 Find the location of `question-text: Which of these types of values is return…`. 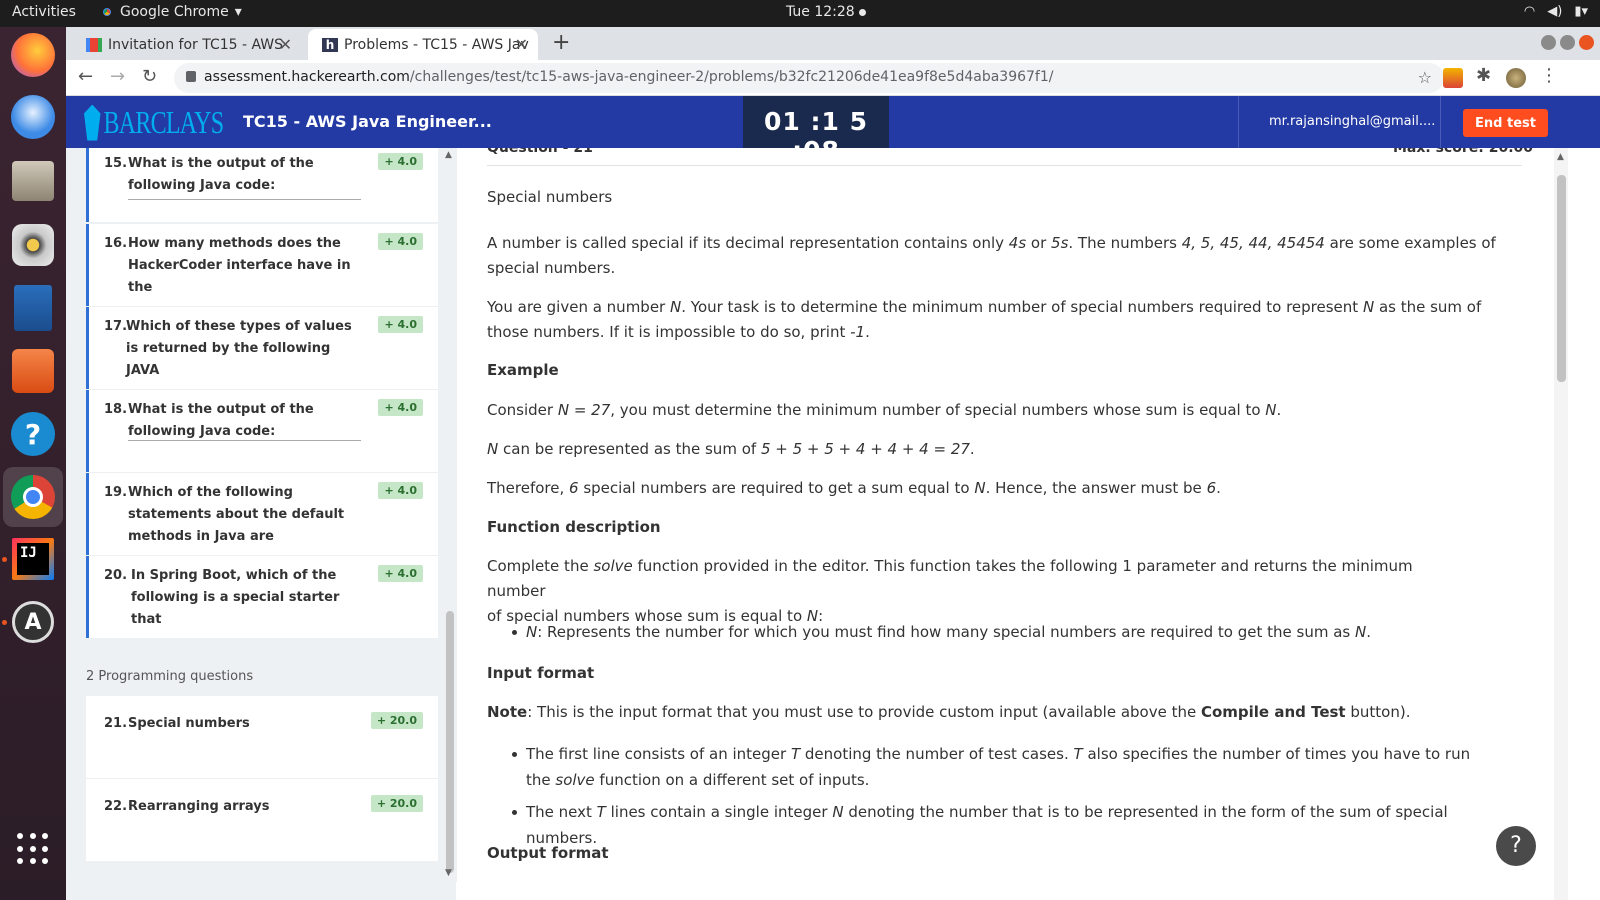

question-text: Which of these types of values is return… is located at coordinates (239, 348).